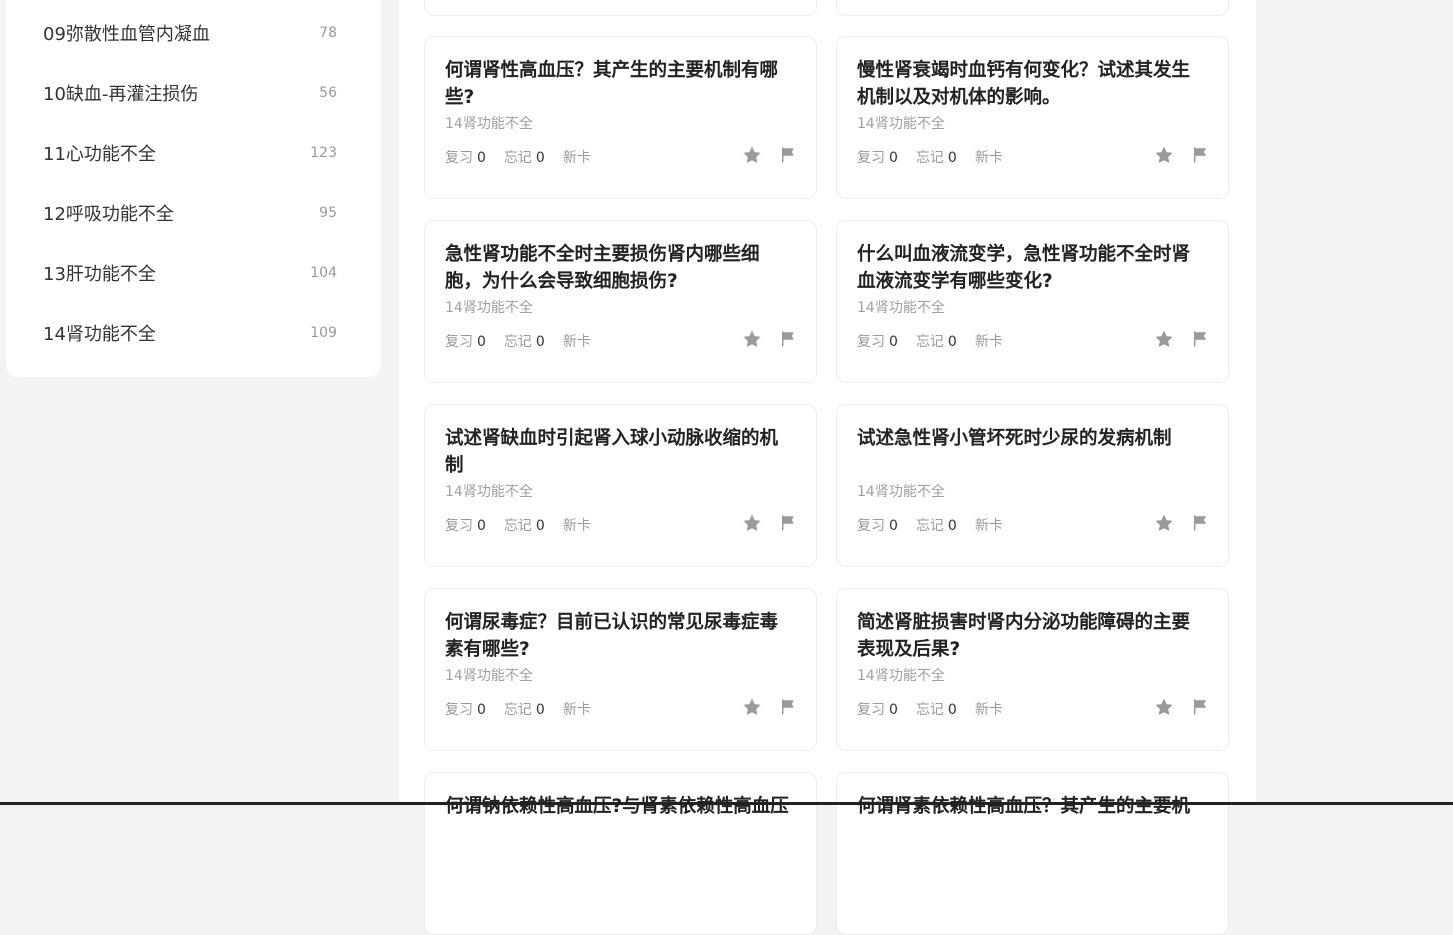  Describe the element at coordinates (193, 273) in the screenshot. I see `category-item: 13肝功能不全 104` at that location.